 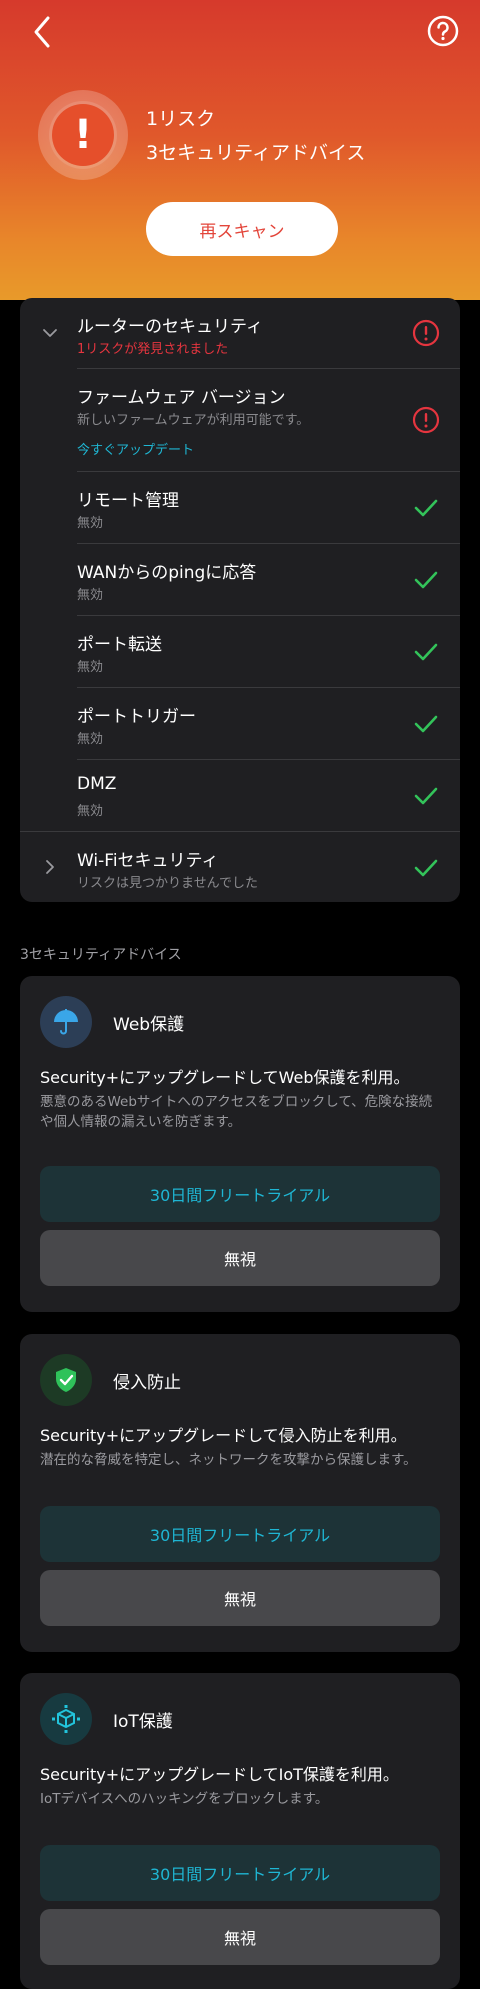 I want to click on wifi-security-title: Wi-Fiセキュリティ, so click(x=148, y=861).